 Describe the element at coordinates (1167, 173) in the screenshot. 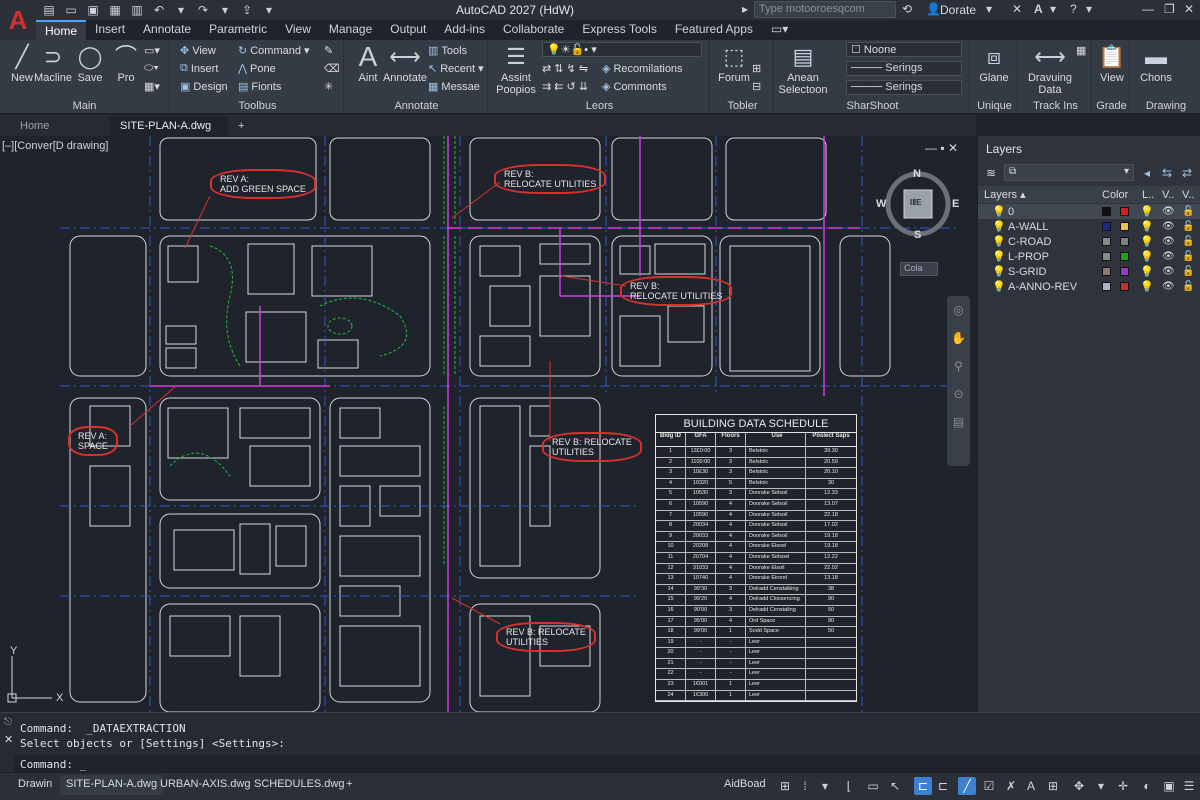

I see `layer-match-icon: ⇆` at that location.